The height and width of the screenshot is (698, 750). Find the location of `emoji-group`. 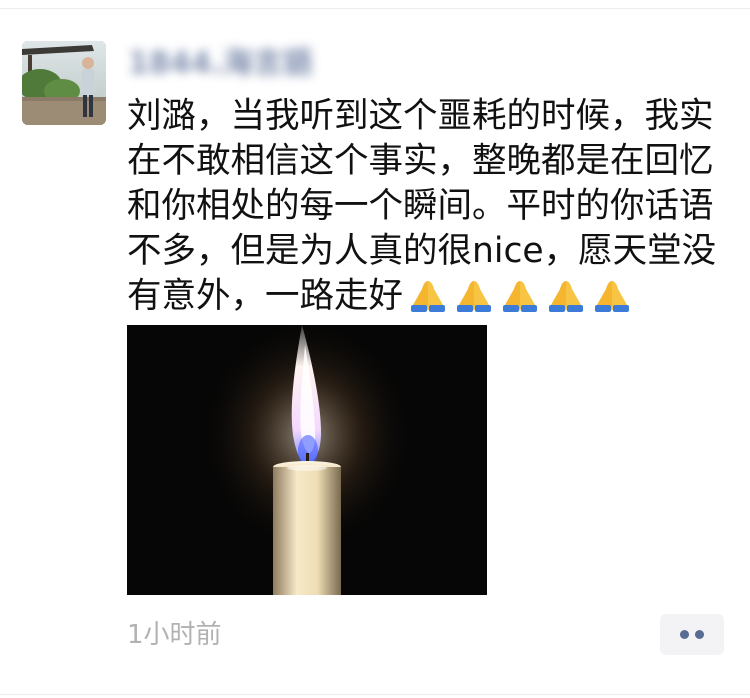

emoji-group is located at coordinates (520, 294).